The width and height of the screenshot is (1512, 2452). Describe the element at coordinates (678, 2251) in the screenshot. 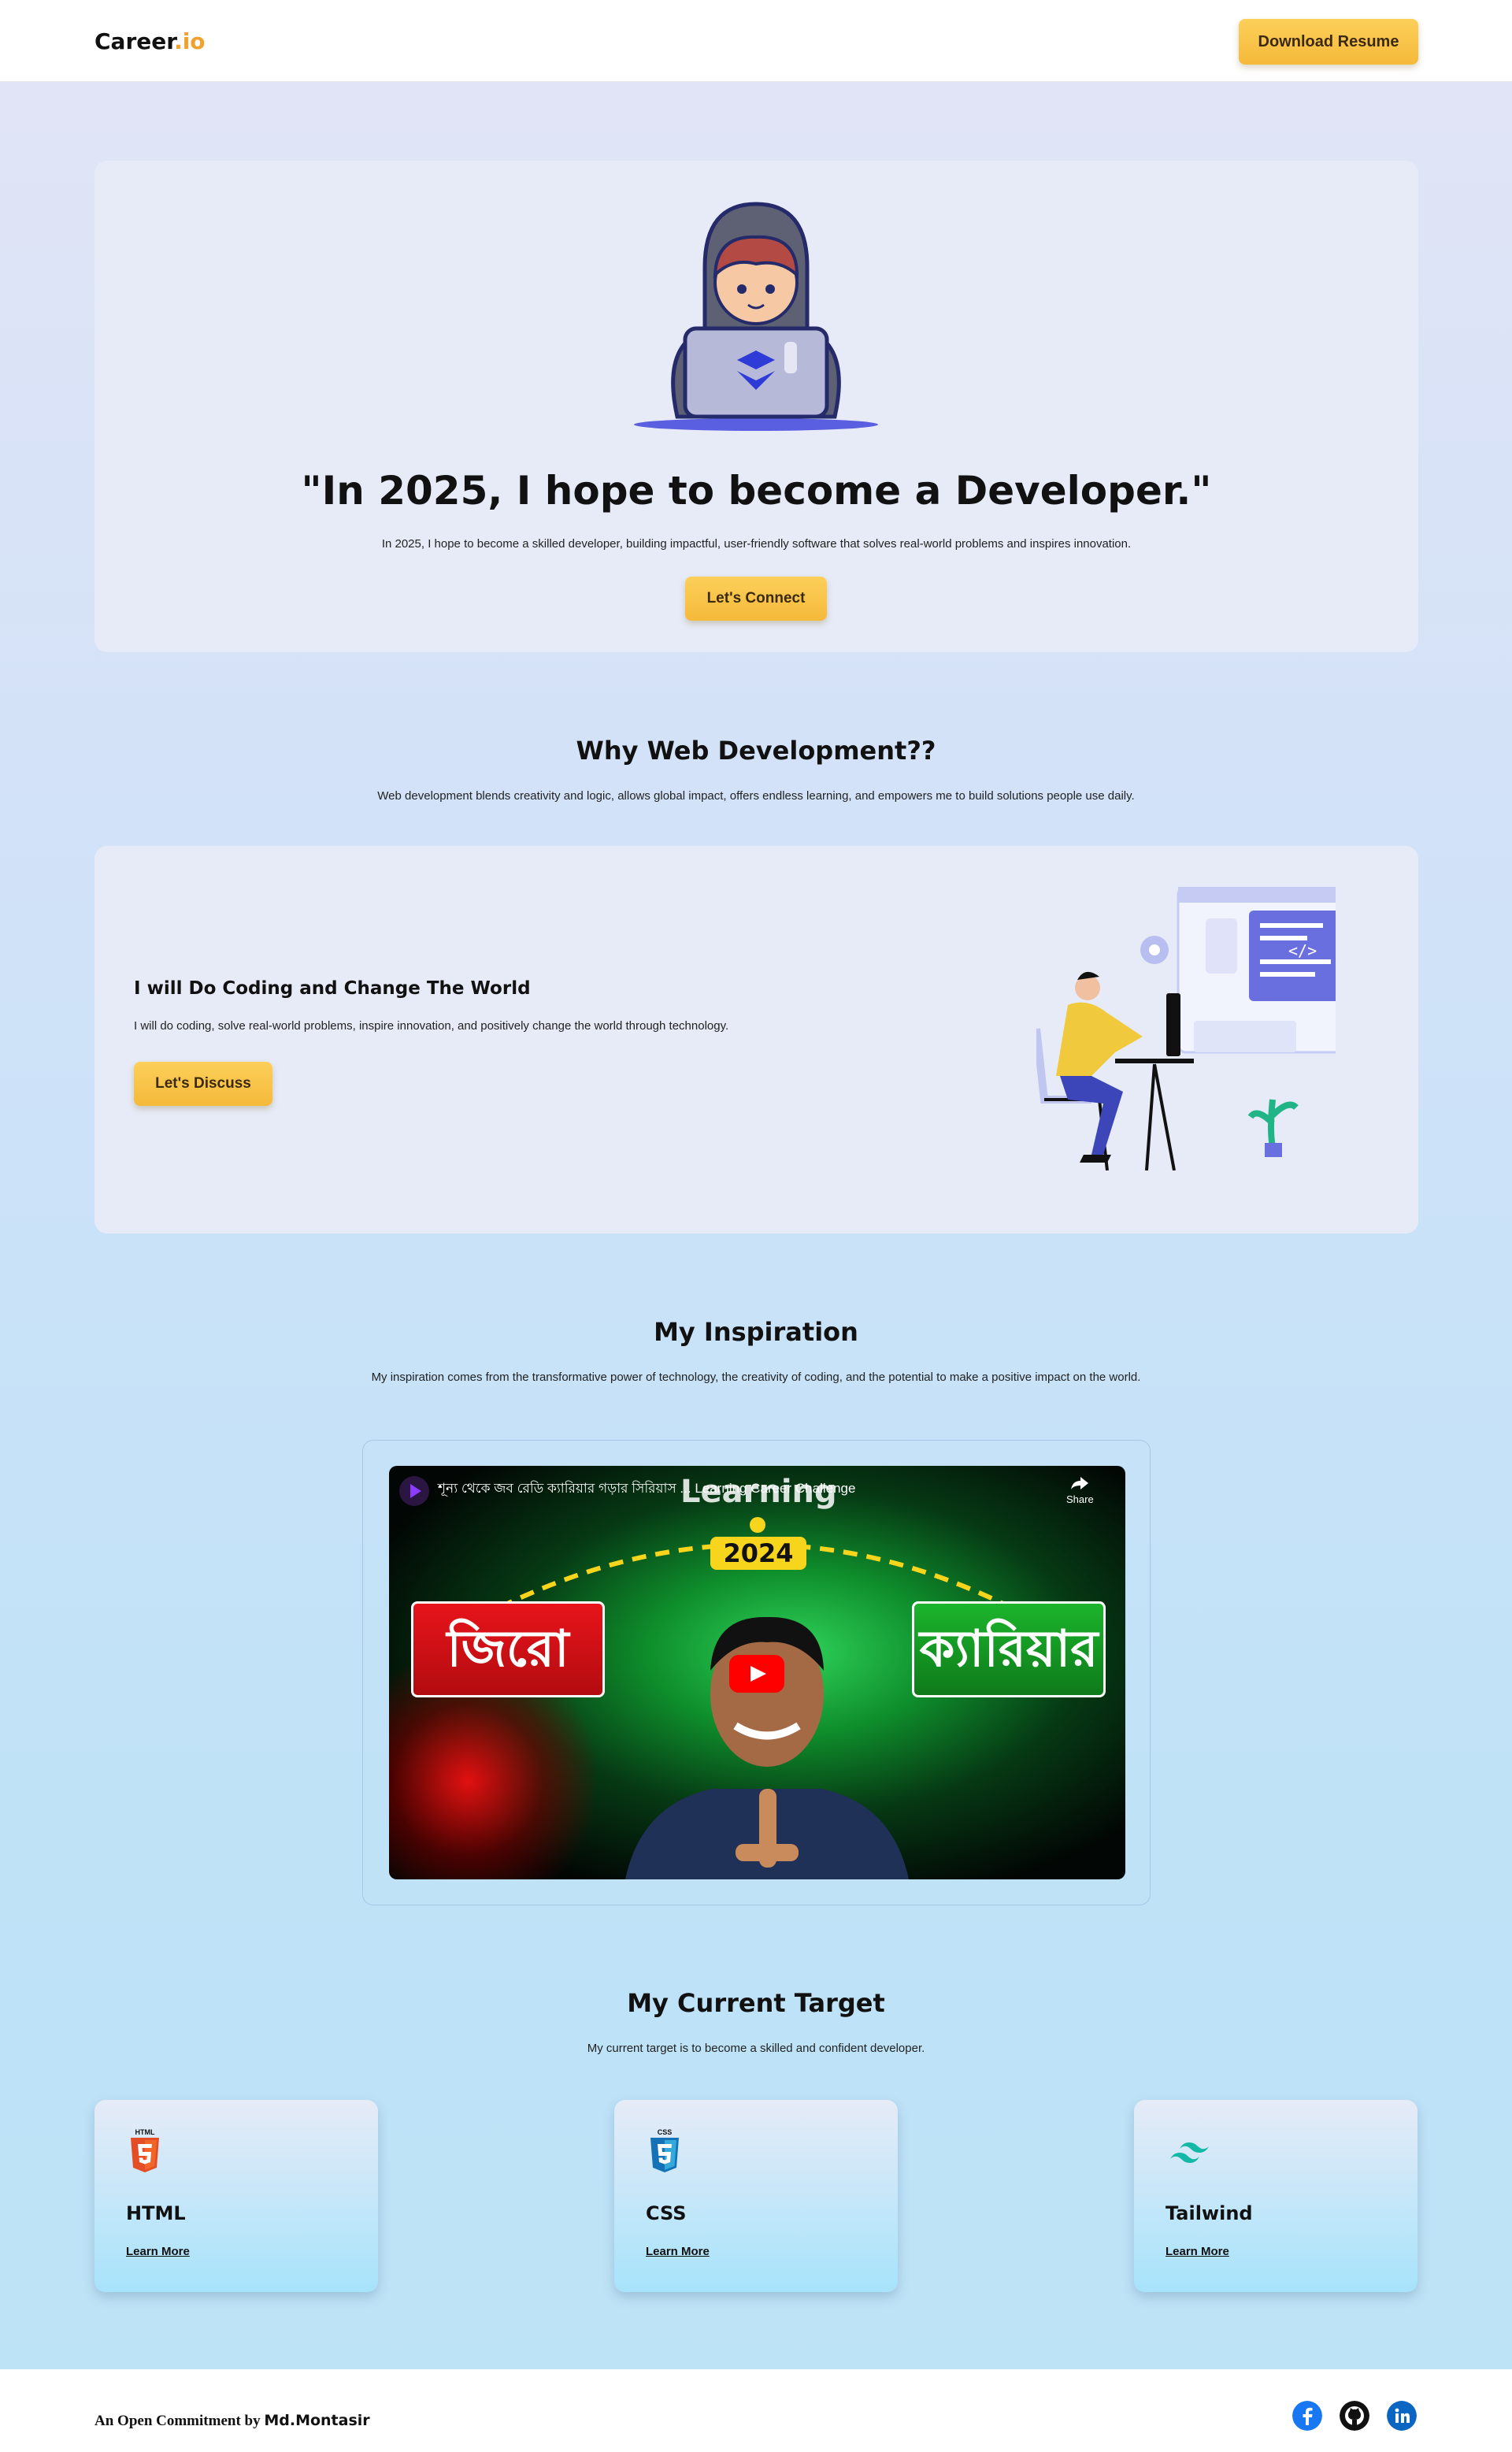

I see `css-learn-more-link: Learn More` at that location.